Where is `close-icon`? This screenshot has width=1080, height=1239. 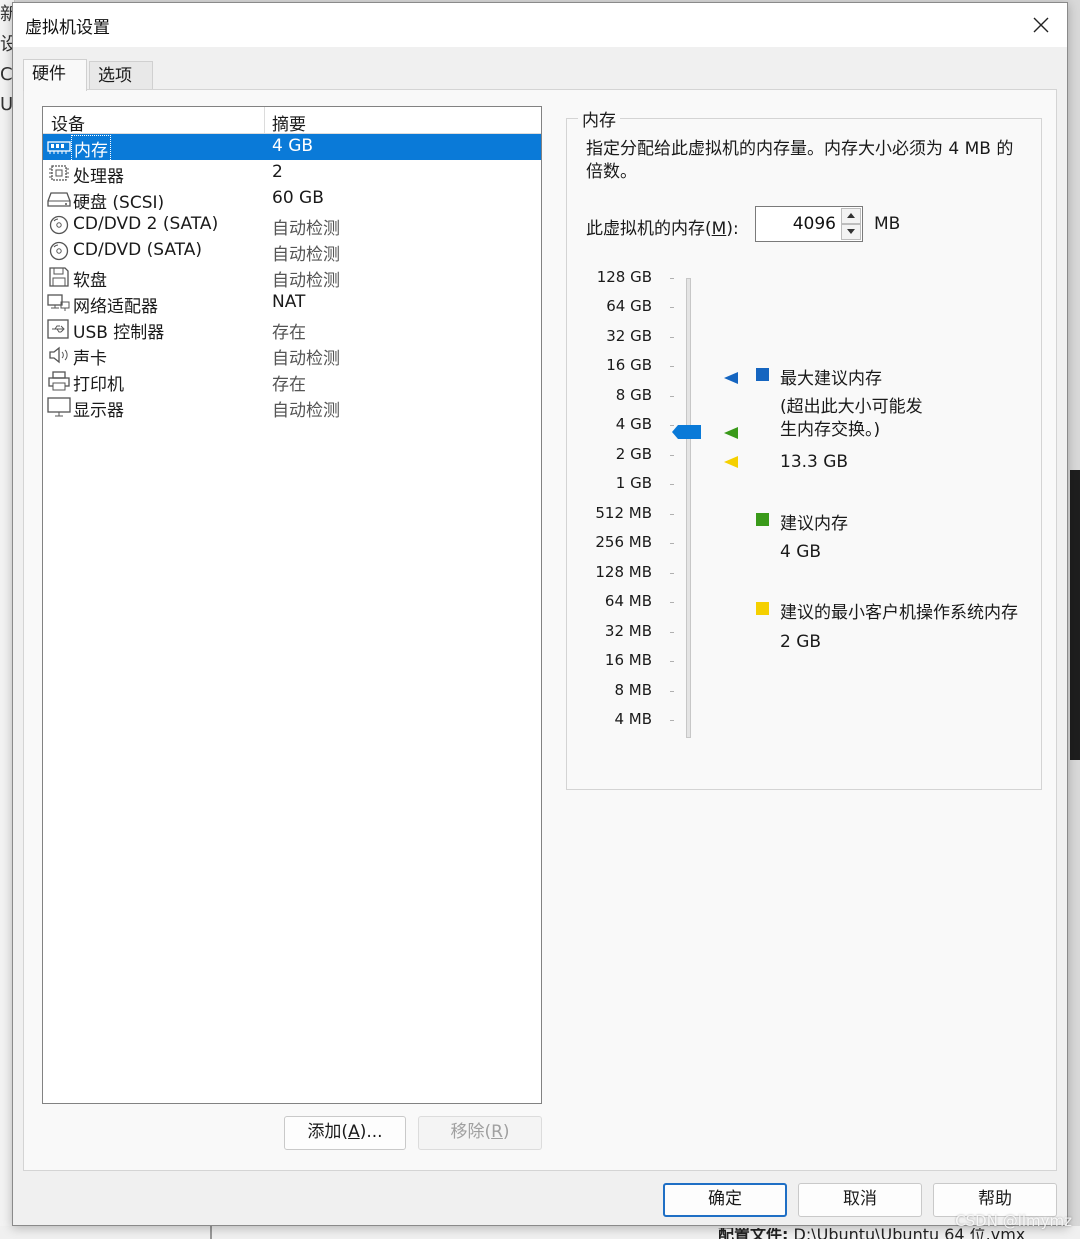 close-icon is located at coordinates (1041, 25).